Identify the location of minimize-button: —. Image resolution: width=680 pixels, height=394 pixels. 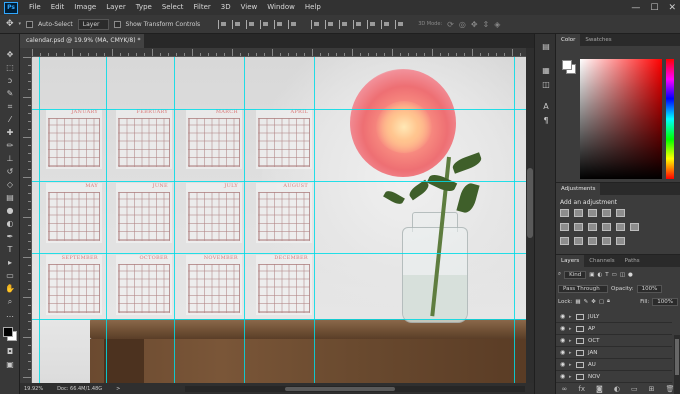
(635, 8).